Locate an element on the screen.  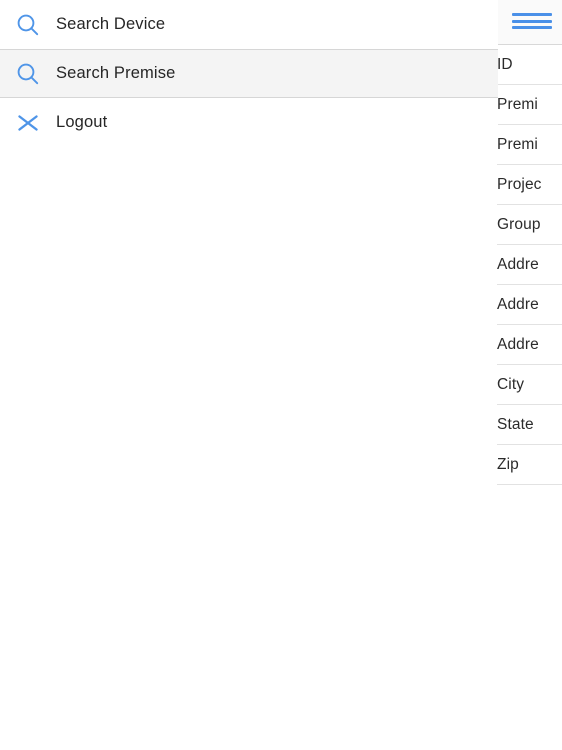
field-label: Zip is located at coordinates (508, 464).